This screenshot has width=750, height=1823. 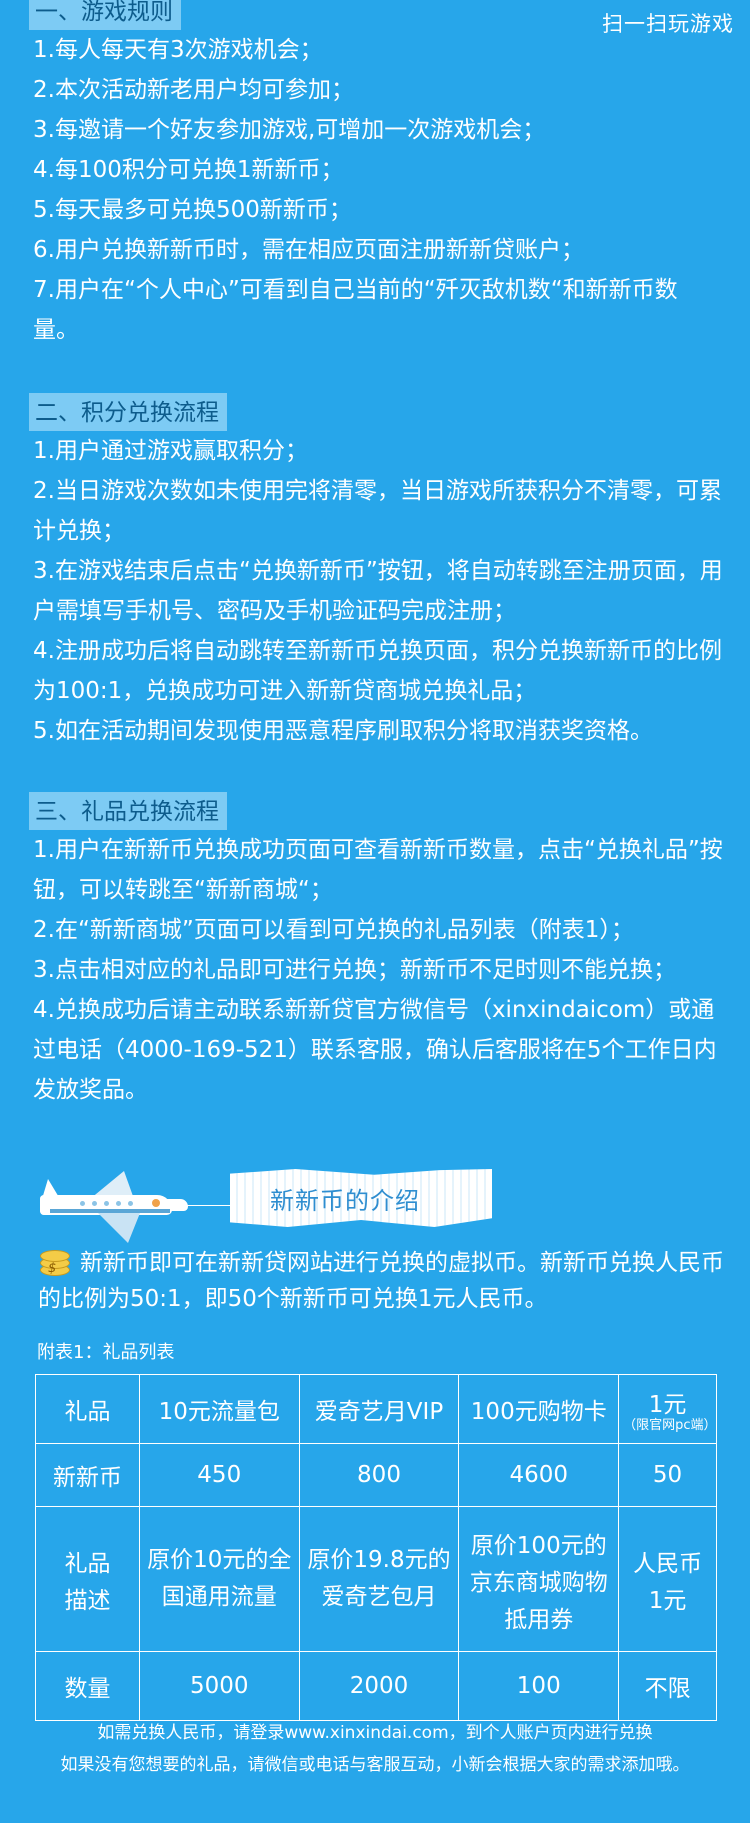 What do you see at coordinates (355, 310) in the screenshot?
I see `list-item: 7.用户在“个人中心”可看到自己当前的“歼灭敌机数“和新新币数量。` at bounding box center [355, 310].